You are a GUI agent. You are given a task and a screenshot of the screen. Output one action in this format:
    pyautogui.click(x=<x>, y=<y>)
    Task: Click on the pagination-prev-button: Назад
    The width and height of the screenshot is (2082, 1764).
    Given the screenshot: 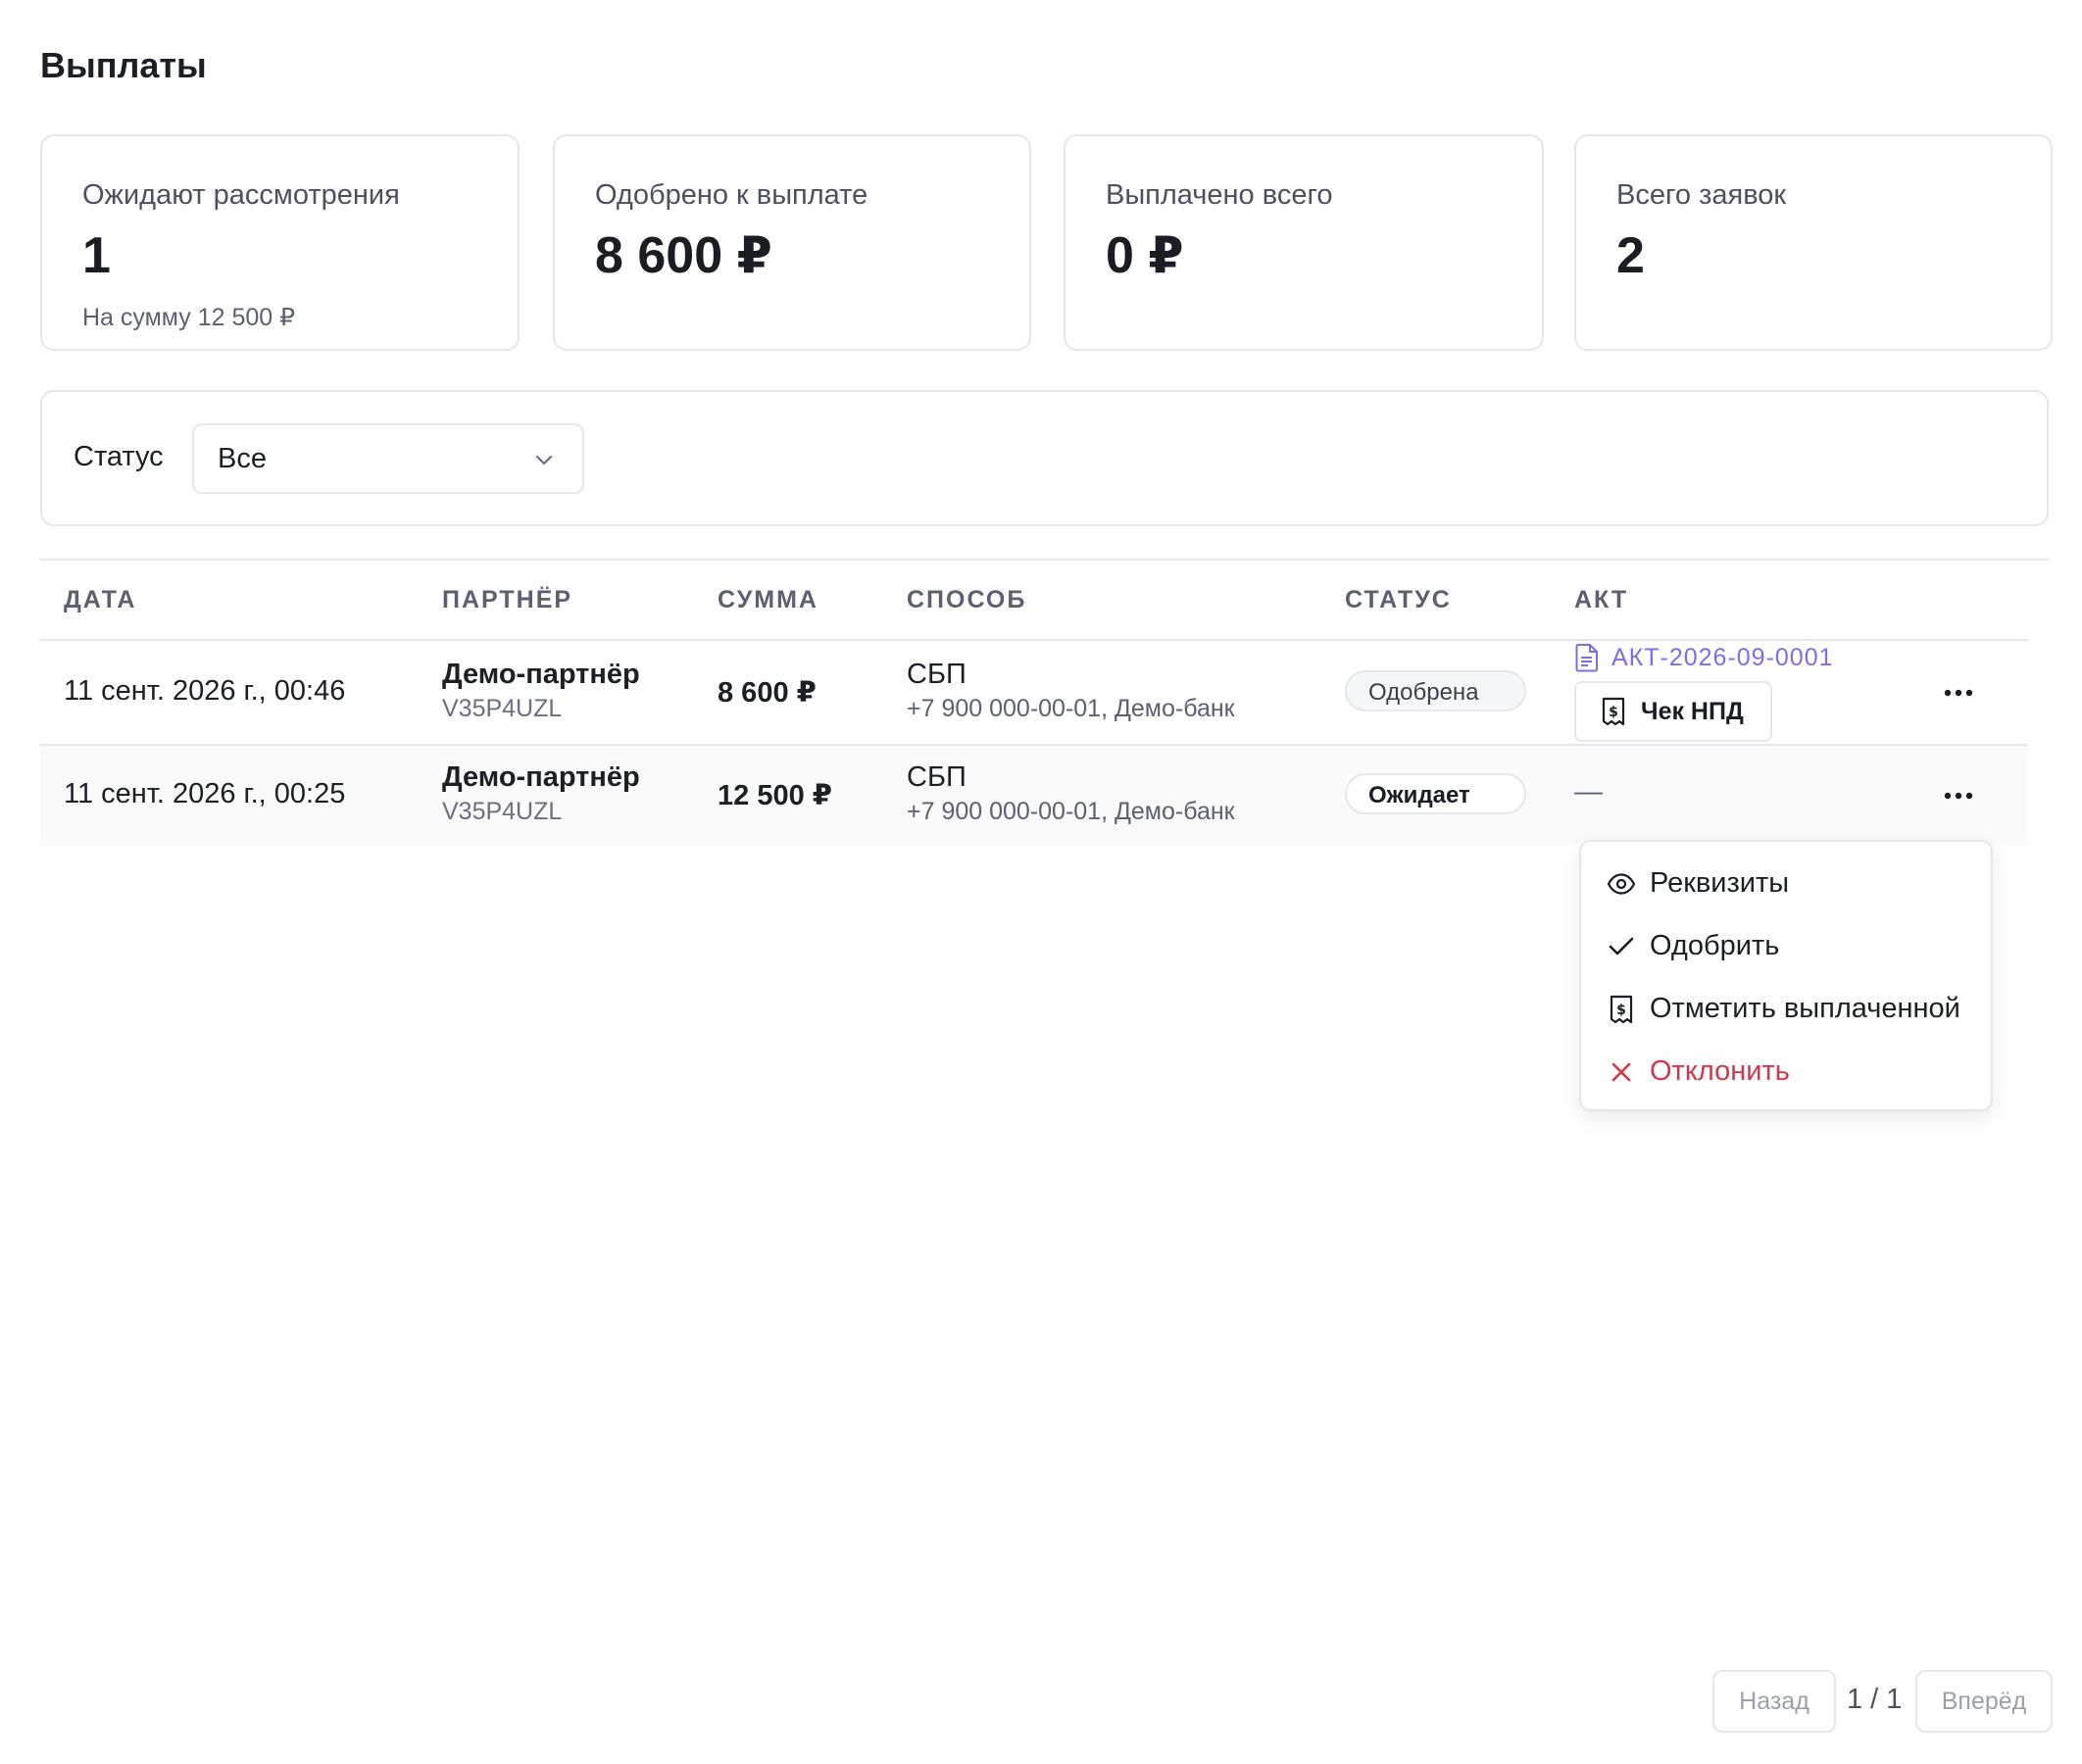 What is the action you would take?
    pyautogui.click(x=1774, y=1701)
    